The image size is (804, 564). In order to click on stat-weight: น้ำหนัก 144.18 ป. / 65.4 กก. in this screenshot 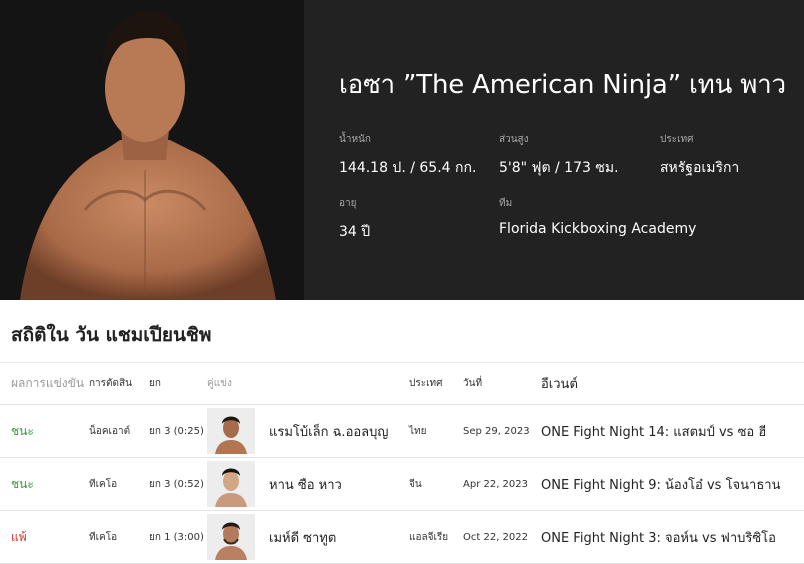, I will do `click(407, 155)`.